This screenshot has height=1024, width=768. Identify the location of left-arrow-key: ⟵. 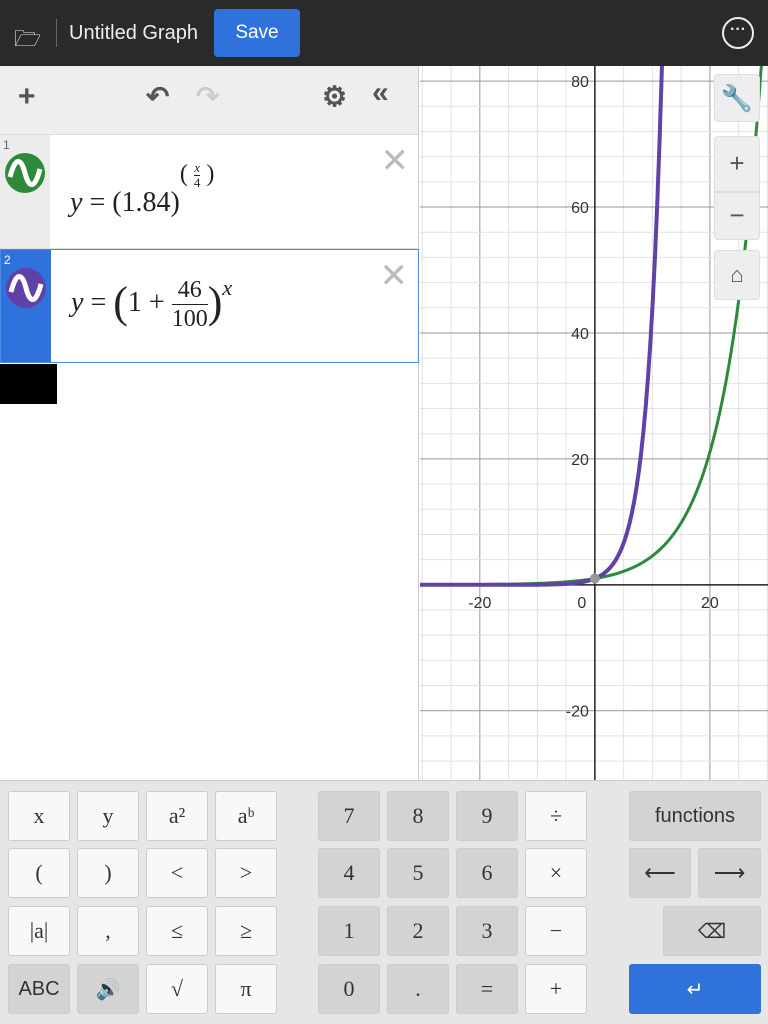
(660, 873).